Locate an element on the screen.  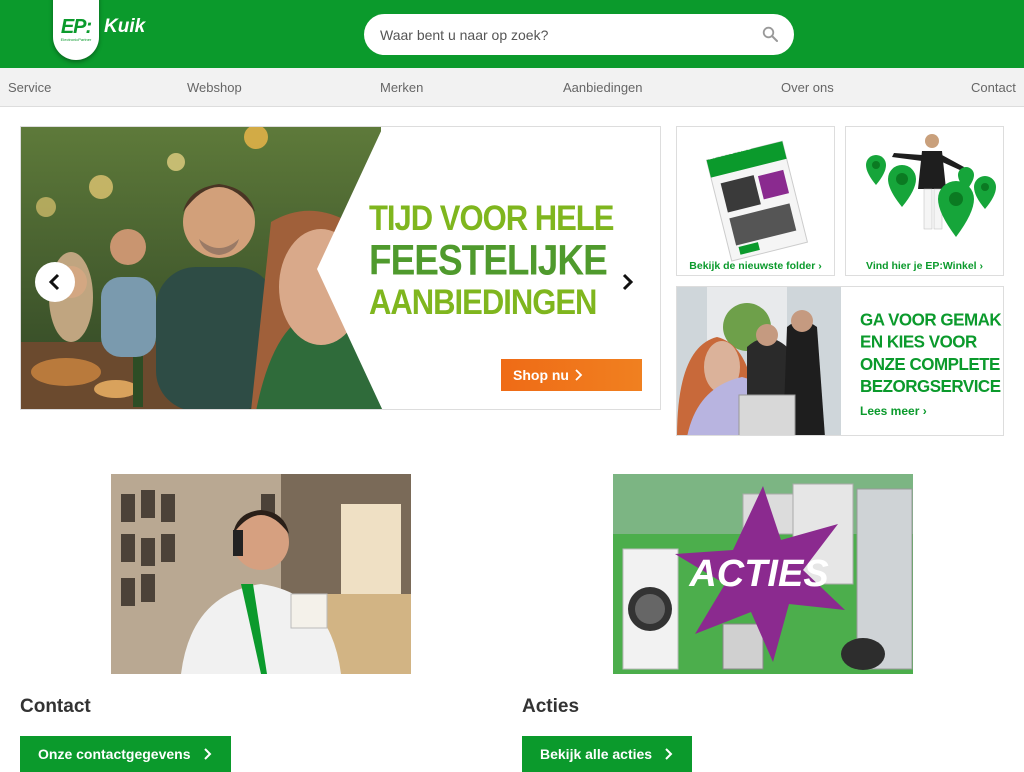
store-finder-image is located at coordinates (931, 185).